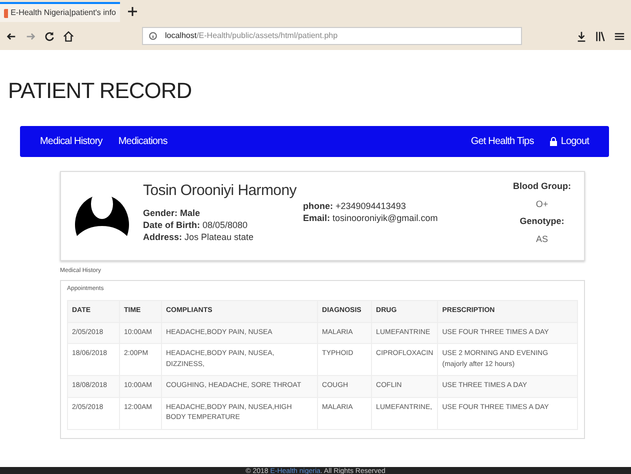 The image size is (631, 474). I want to click on blood-group-label: Blood Group:, so click(542, 187).